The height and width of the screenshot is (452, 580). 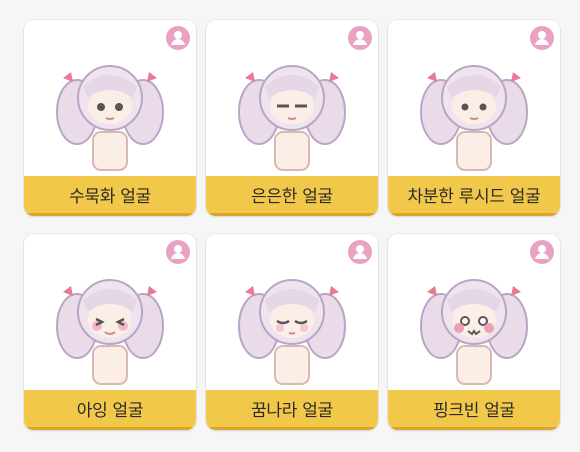 I want to click on face-card: 수묵화 얼굴, so click(x=110, y=118).